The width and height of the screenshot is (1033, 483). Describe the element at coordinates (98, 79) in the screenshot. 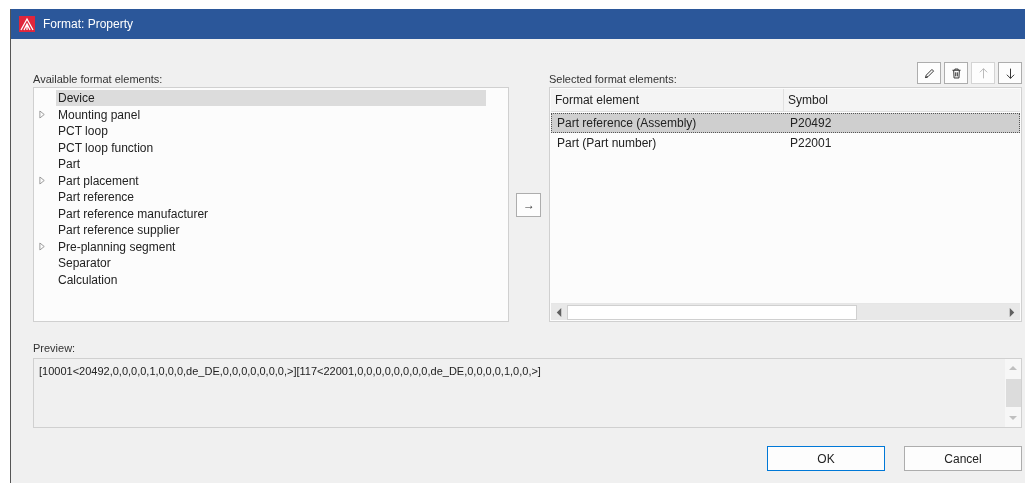

I see `list-label: Available format elements:` at that location.